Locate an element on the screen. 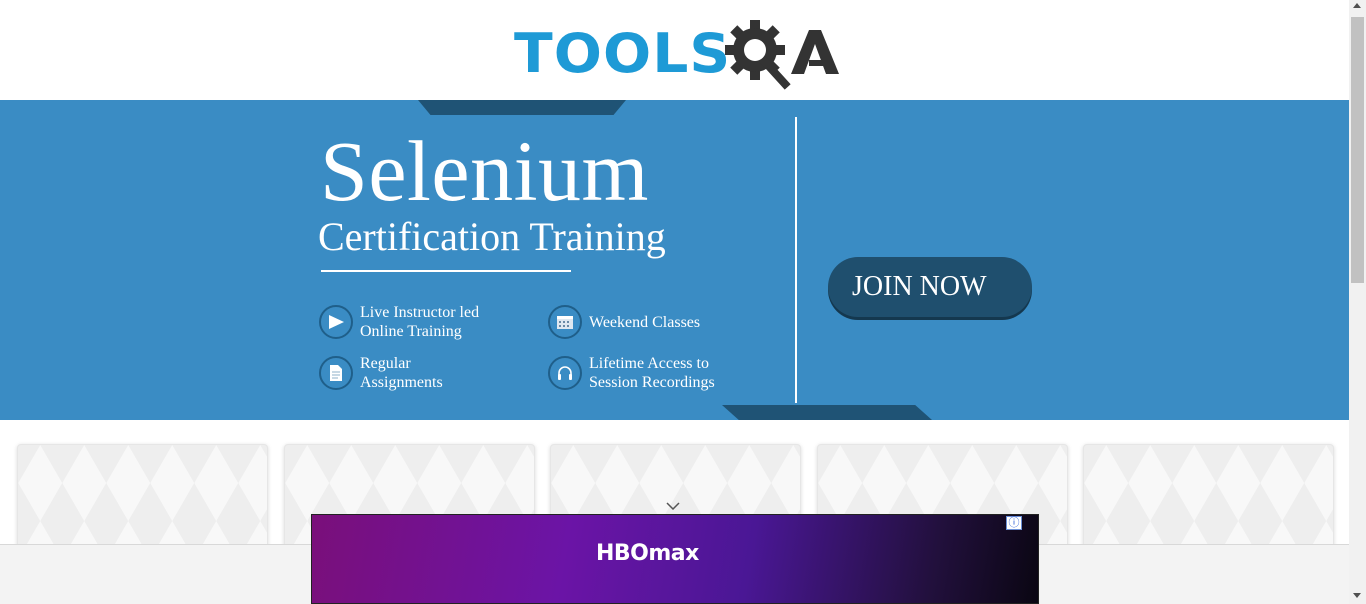 The width and height of the screenshot is (1366, 604). ad-info-icon: ⓘ is located at coordinates (1014, 523).